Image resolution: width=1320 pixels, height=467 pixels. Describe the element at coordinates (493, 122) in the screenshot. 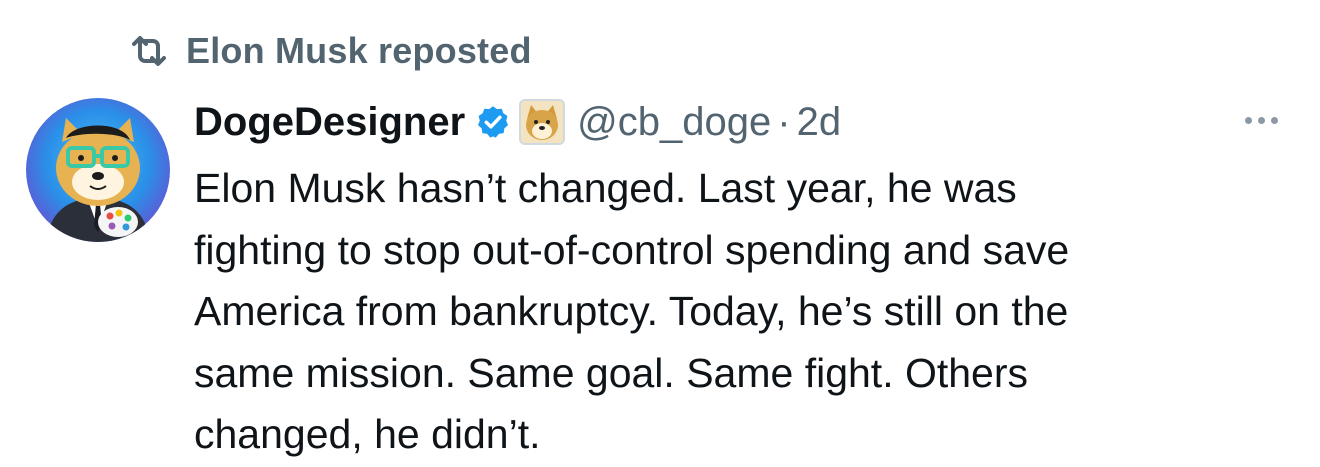

I see `verified-badge-icon` at that location.